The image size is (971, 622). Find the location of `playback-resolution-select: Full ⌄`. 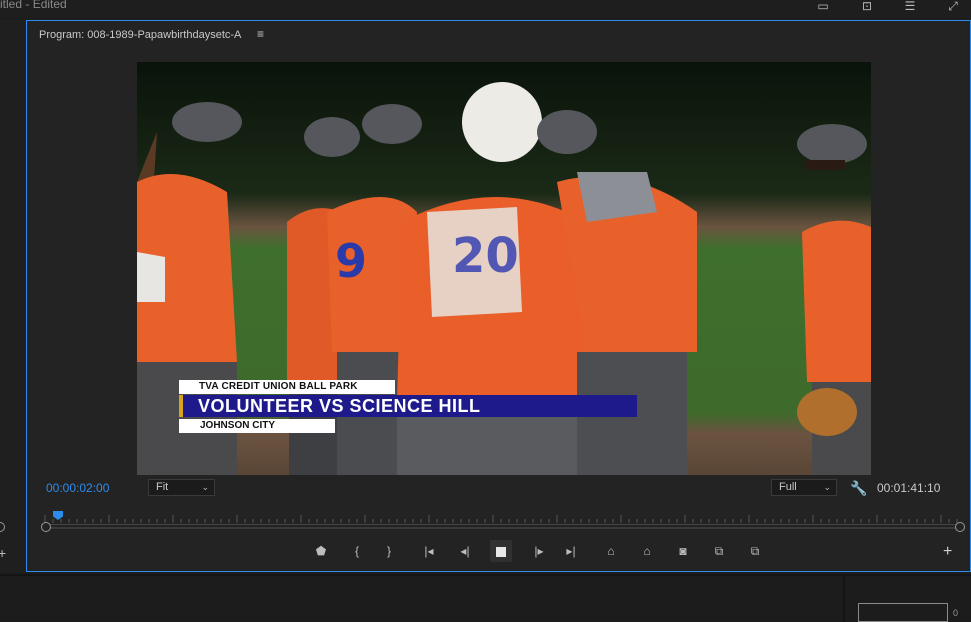

playback-resolution-select: Full ⌄ is located at coordinates (804, 487).